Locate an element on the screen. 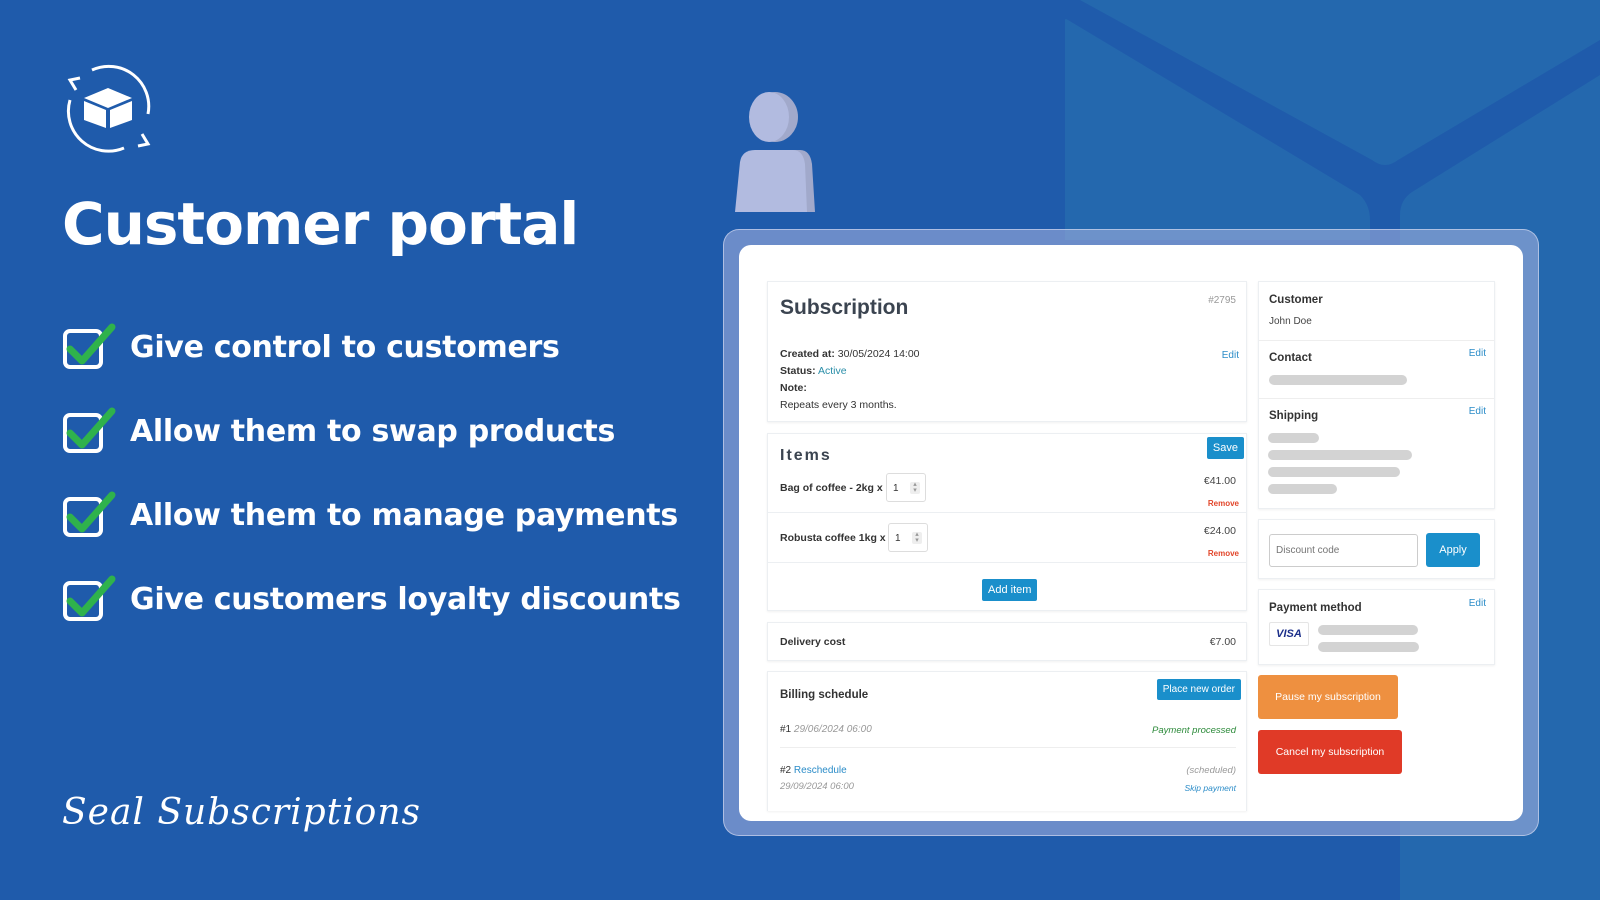 The image size is (1600, 900). billing-entry: #1 29/06/2024 06:00 Payment processed is located at coordinates (1008, 730).